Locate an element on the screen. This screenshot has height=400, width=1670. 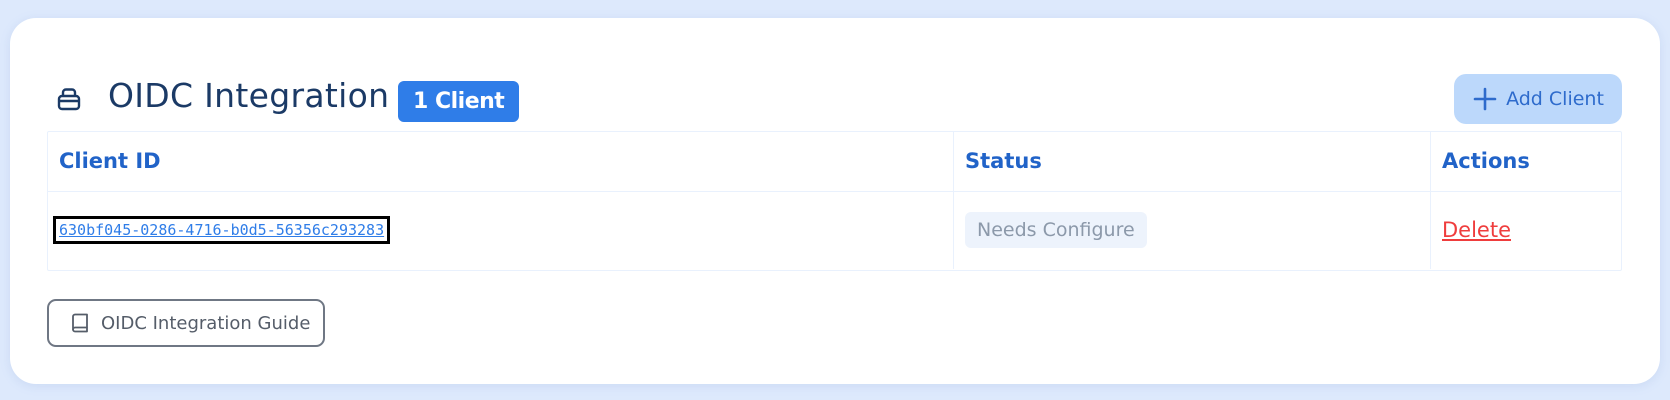
client-id-cell: 630bf045-0286-4716-b0d5-56356c293283 is located at coordinates (501, 230).